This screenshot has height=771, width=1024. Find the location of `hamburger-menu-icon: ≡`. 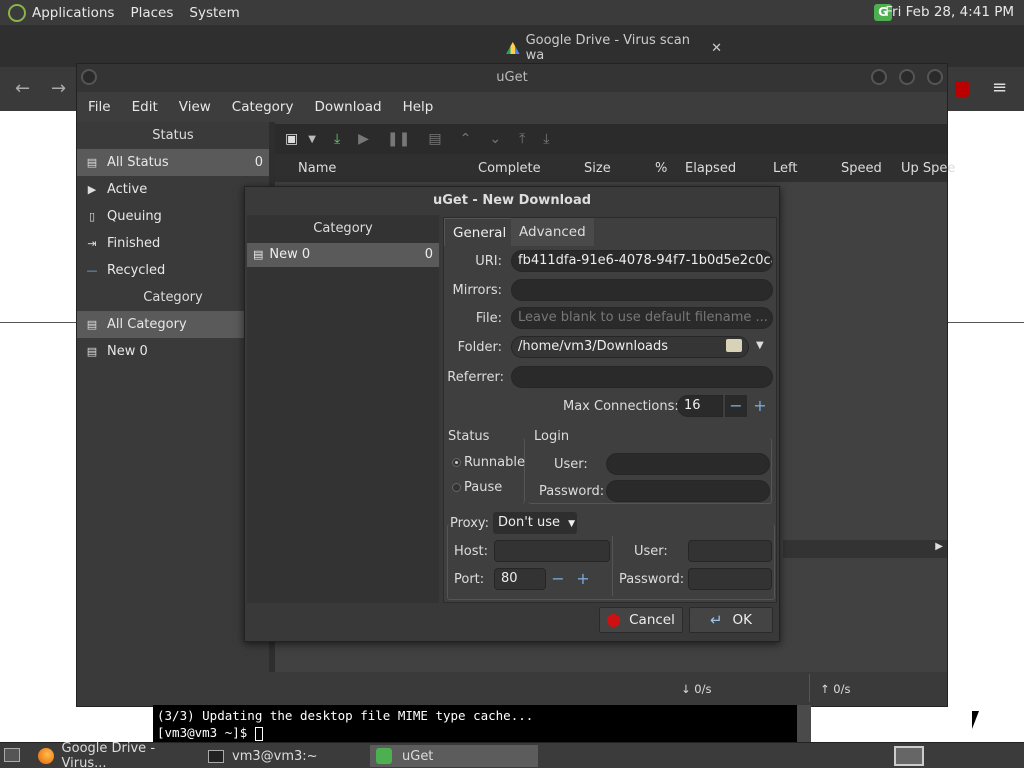

hamburger-menu-icon: ≡ is located at coordinates (999, 87).